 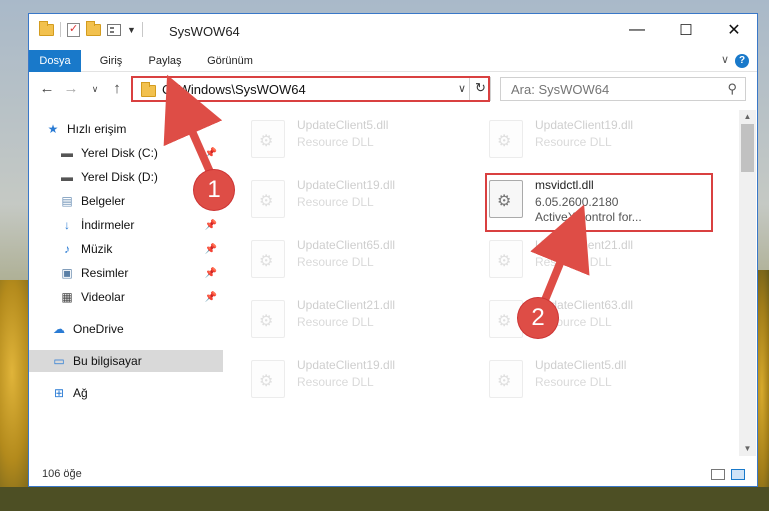 What do you see at coordinates (193, 124) in the screenshot?
I see `arrow-to-address` at bounding box center [193, 124].